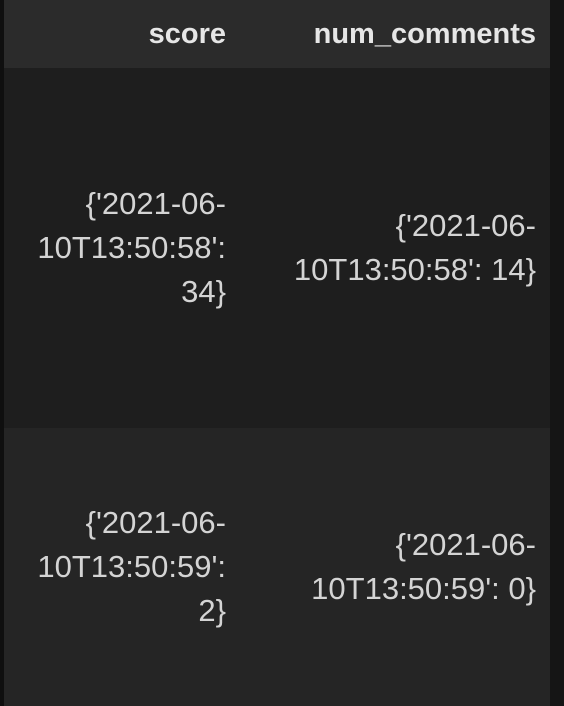 This screenshot has height=706, width=564. I want to click on cell-score: {'2021-06- 10T13:50:59': 2}, so click(117, 567).